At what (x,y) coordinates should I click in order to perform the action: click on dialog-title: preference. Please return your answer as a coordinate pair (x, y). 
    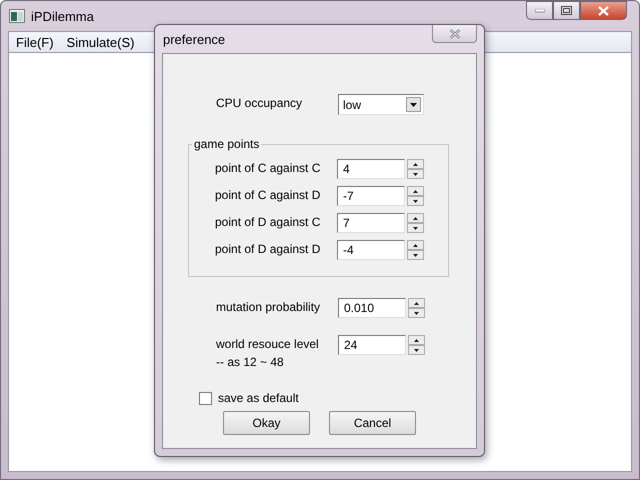
    Looking at the image, I should click on (194, 39).